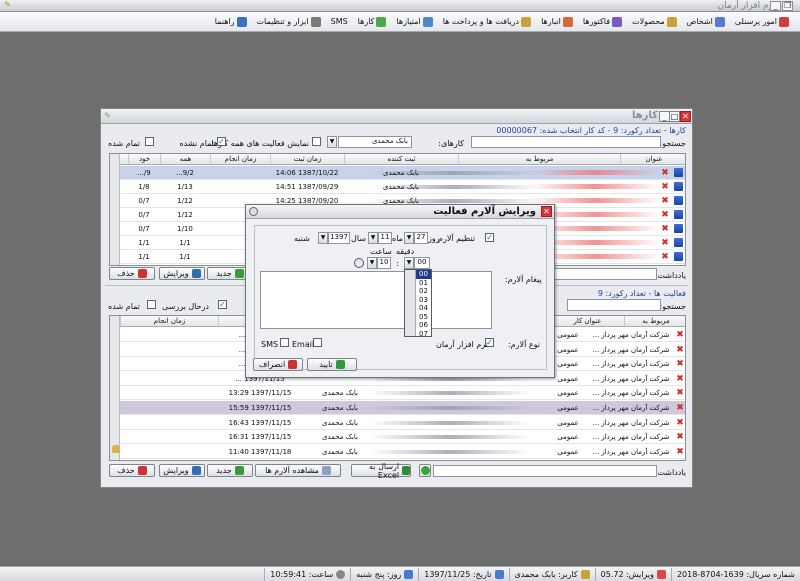  What do you see at coordinates (421, 238) in the screenshot?
I see `day-field: 27` at bounding box center [421, 238].